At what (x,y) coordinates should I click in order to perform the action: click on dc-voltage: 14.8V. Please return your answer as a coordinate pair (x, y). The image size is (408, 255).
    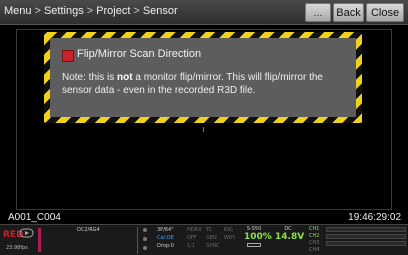
    Looking at the image, I should click on (290, 237).